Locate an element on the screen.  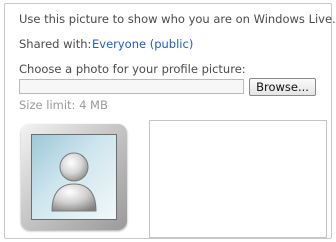
choose-photo-label: Choose a photo for your profile picture: is located at coordinates (132, 69).